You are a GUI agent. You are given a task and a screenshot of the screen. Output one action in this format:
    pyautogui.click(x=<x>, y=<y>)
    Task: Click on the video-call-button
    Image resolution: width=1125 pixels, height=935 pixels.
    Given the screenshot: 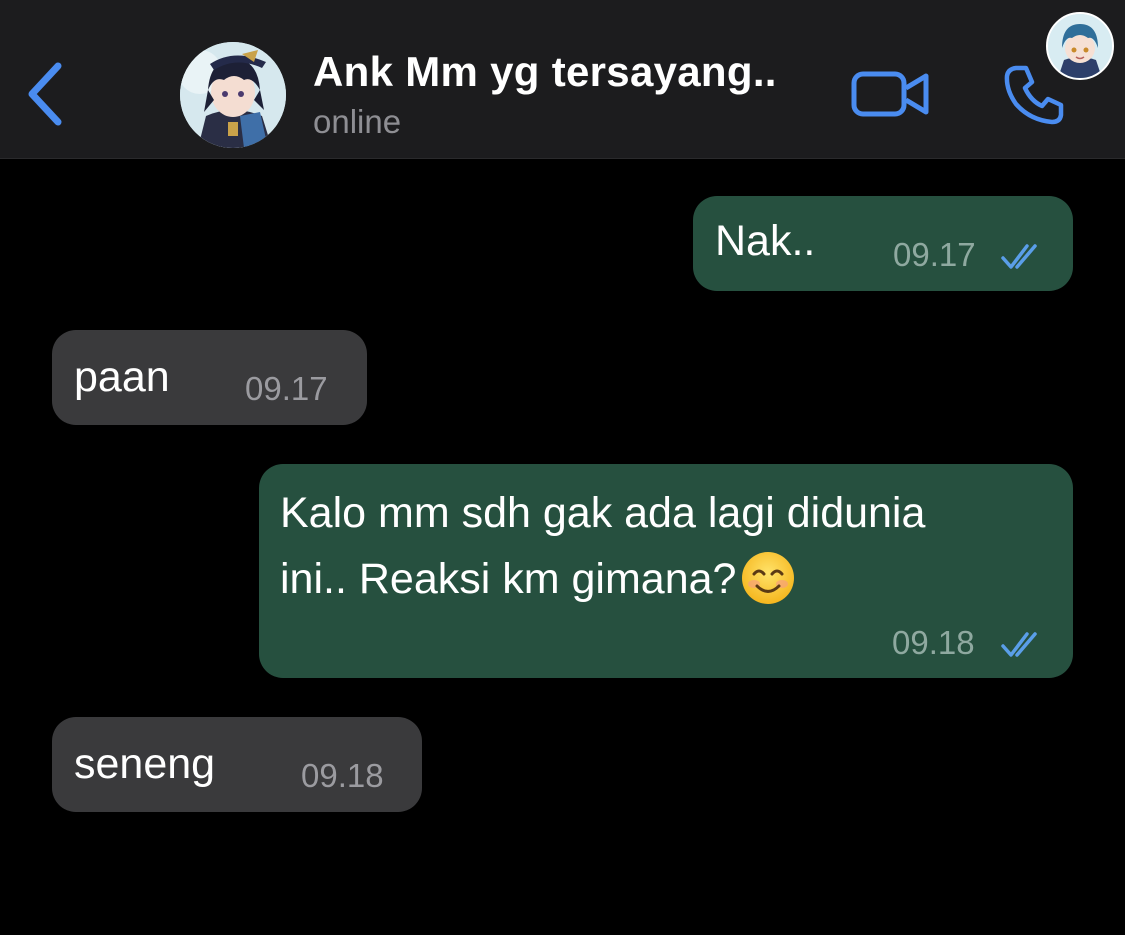 What is the action you would take?
    pyautogui.click(x=891, y=94)
    